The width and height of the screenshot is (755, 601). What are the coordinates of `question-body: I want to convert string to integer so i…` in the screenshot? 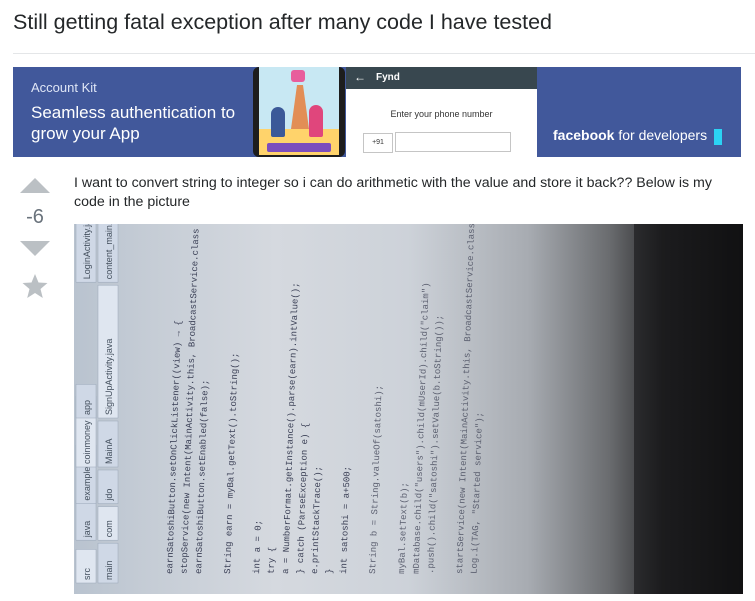 It's located at (393, 192).